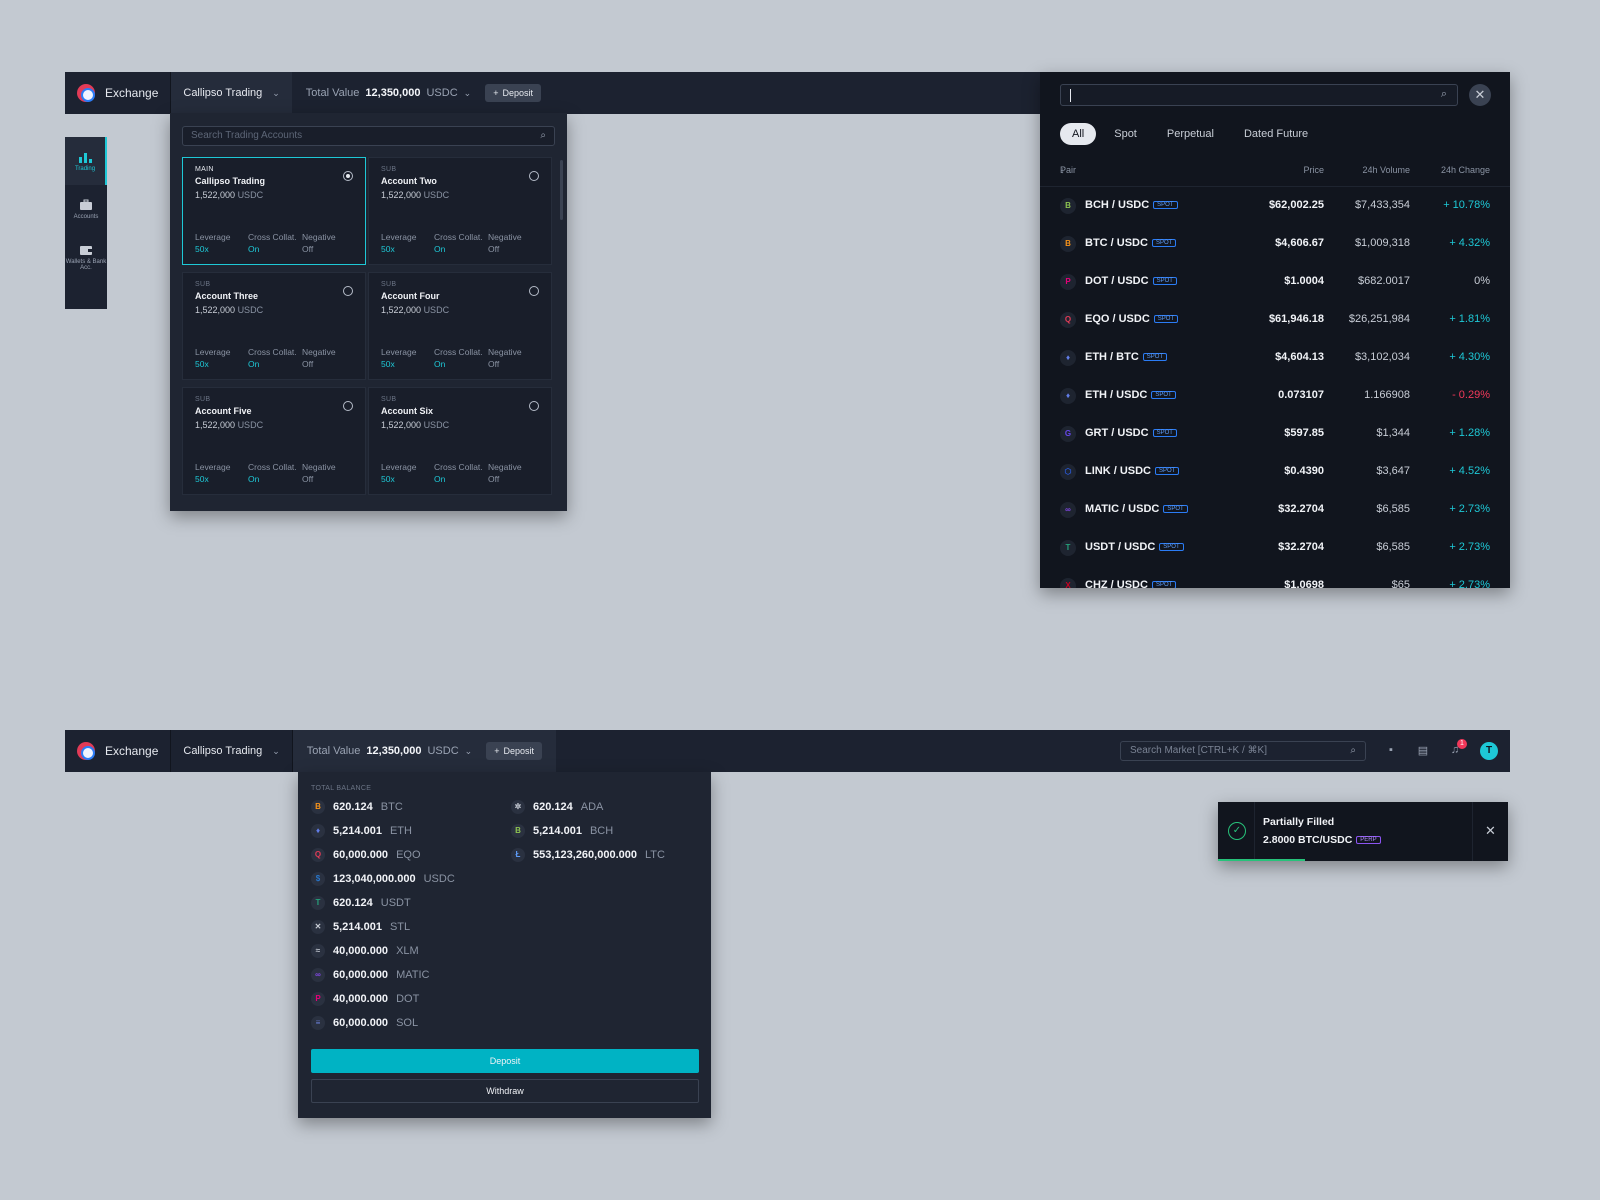 The width and height of the screenshot is (1600, 1200). Describe the element at coordinates (1261, 860) in the screenshot. I see `toast-progress-bar` at that location.